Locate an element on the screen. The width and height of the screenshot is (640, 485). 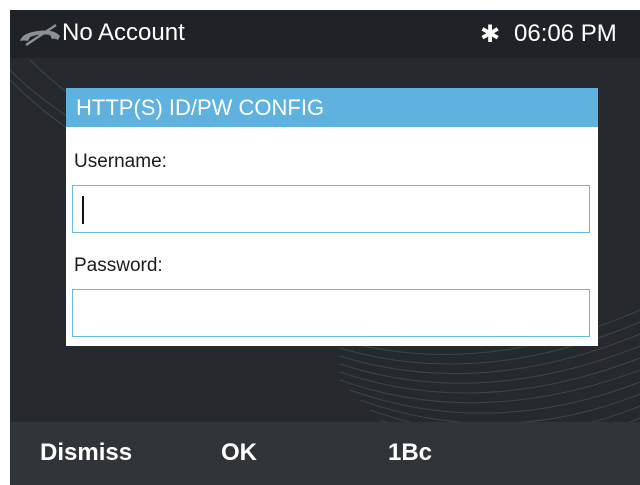
dismiss-softkey: Dismiss is located at coordinates (86, 453).